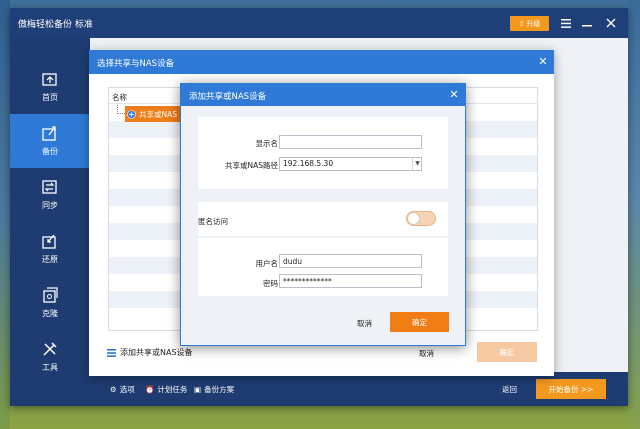 Image resolution: width=640 pixels, height=429 pixels. I want to click on anonymous-toggle, so click(421, 218).